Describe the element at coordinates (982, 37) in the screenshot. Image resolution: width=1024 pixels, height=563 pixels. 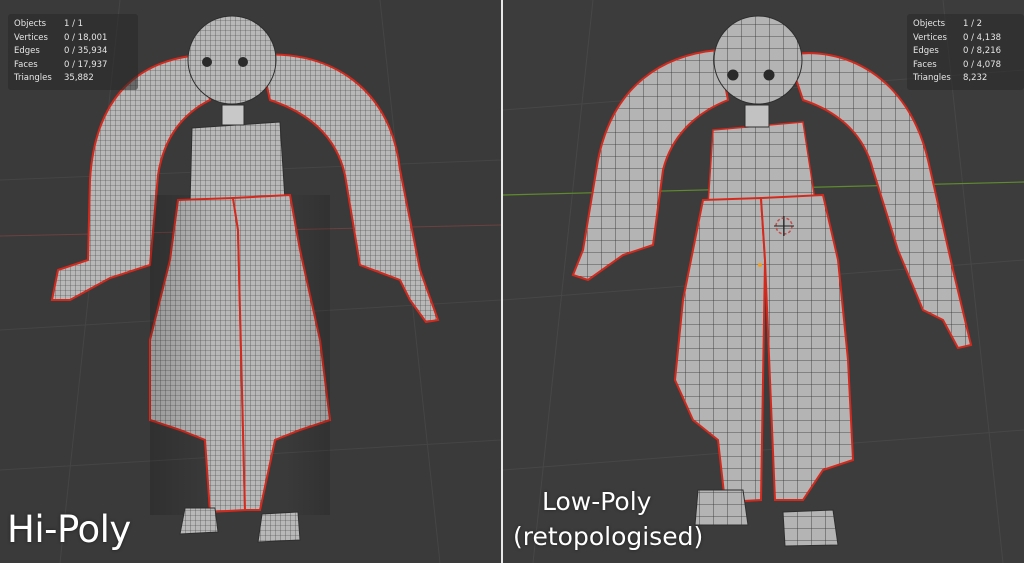
I see `stat-value: 0 / 4,138` at that location.